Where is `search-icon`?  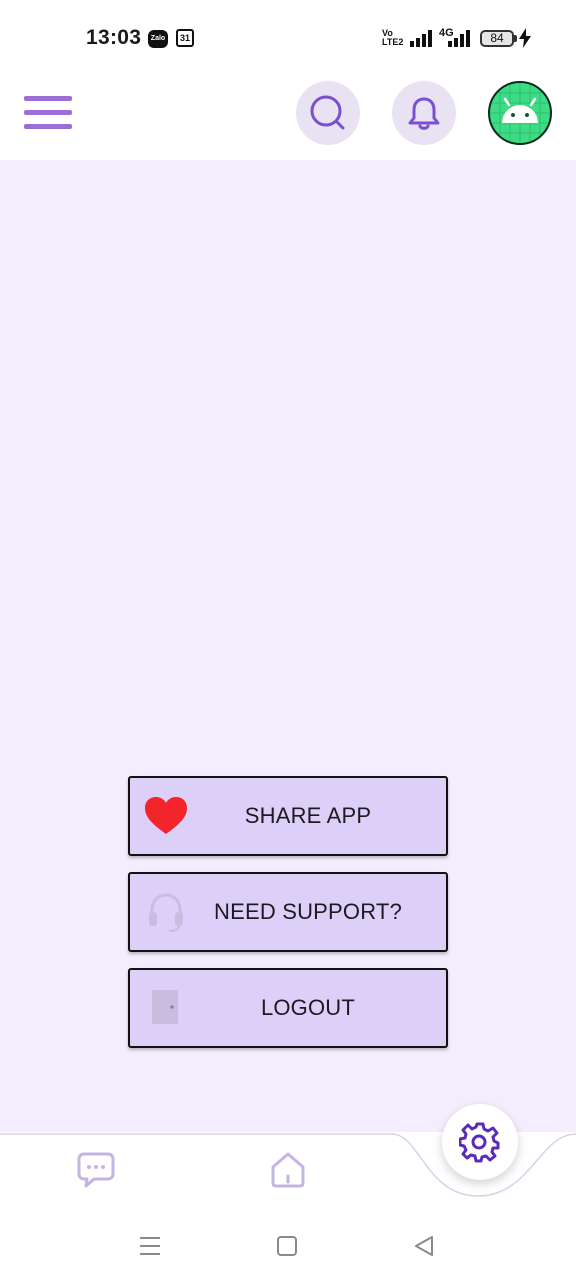
search-icon is located at coordinates (327, 112).